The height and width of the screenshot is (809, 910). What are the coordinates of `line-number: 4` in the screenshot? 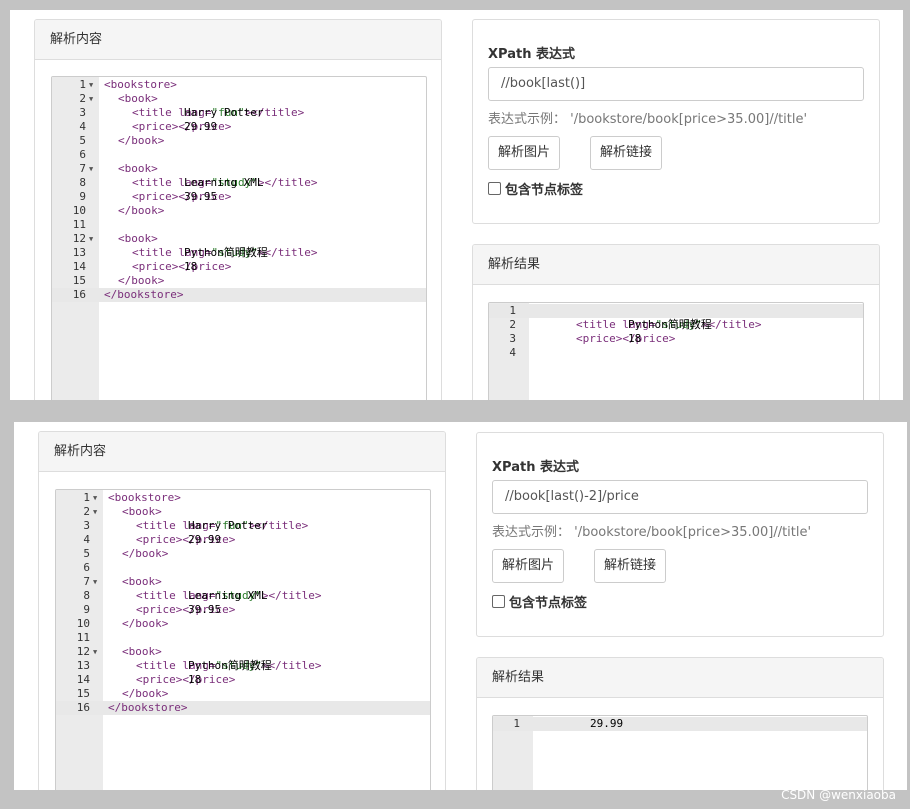 It's located at (512, 352).